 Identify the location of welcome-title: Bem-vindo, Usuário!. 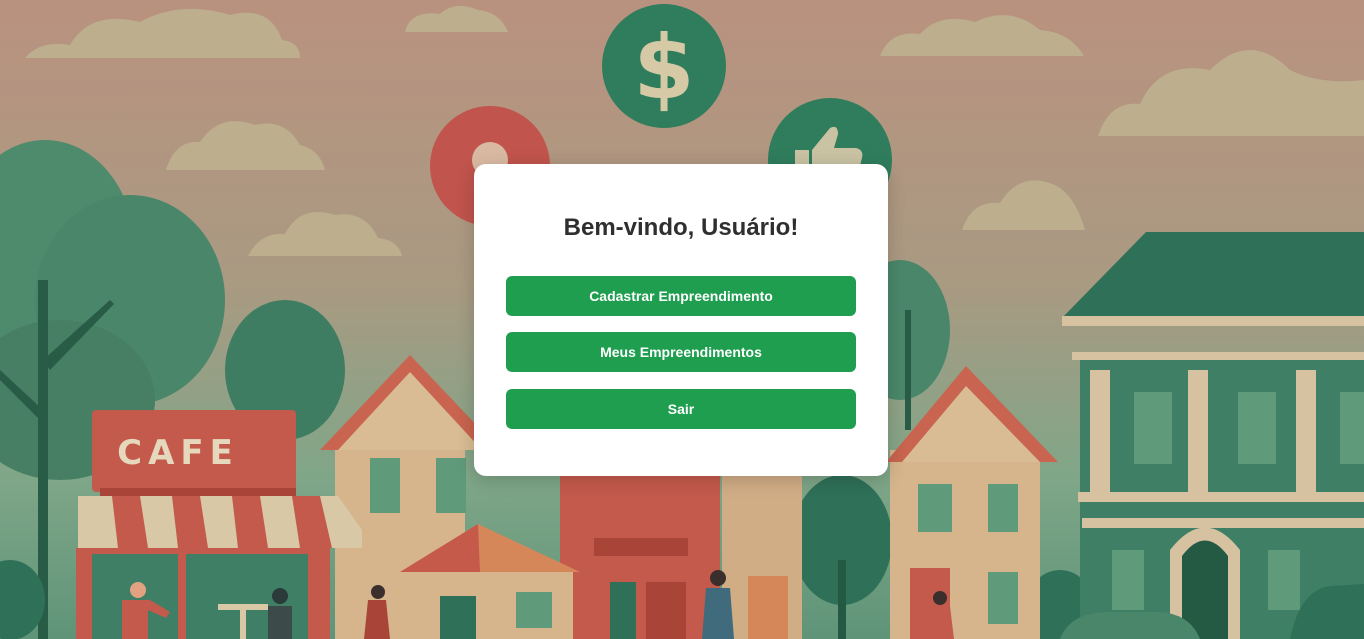
(681, 227).